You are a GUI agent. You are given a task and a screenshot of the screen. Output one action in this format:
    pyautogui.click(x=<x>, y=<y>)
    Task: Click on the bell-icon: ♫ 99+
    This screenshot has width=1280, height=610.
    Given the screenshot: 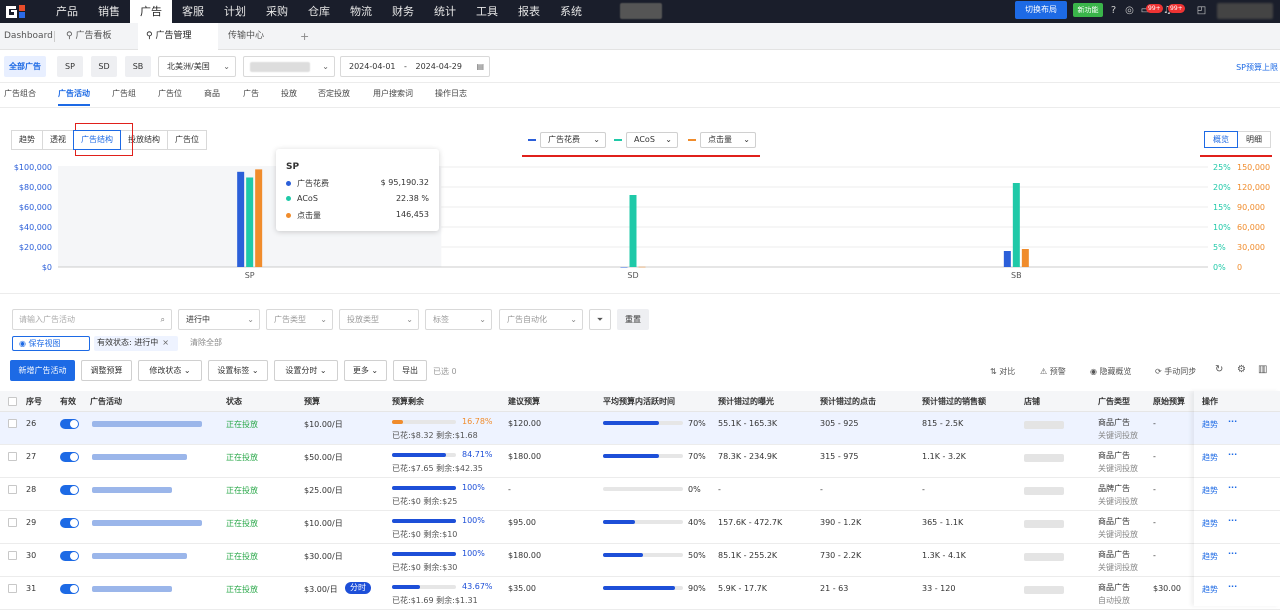 What is the action you would take?
    pyautogui.click(x=1173, y=10)
    